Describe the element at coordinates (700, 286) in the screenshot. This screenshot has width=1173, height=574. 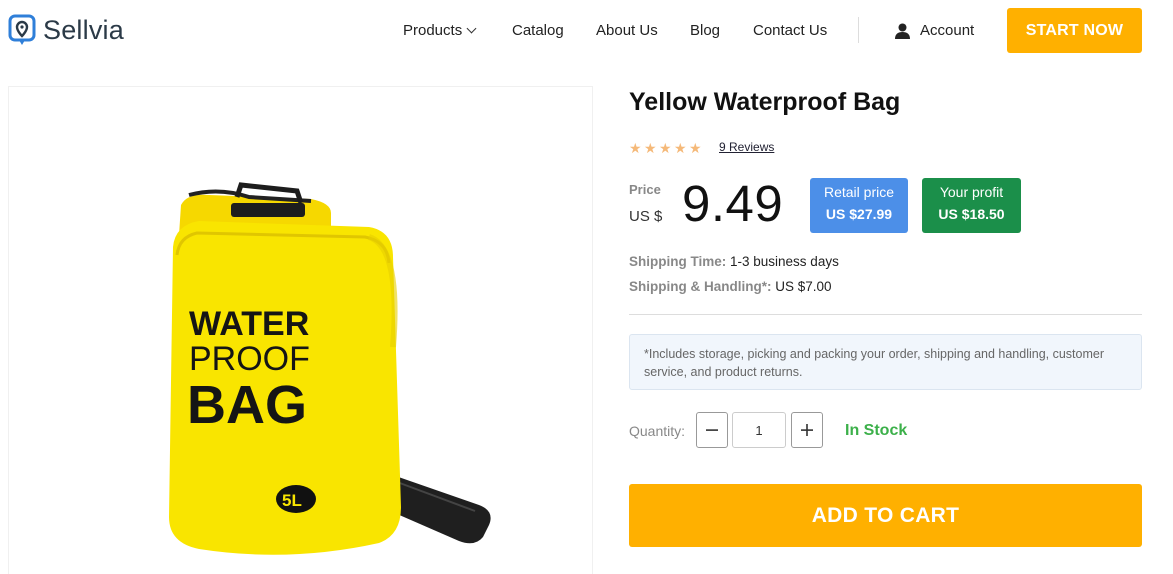
I see `shipping-handling-label: Shipping & Handling*:` at that location.